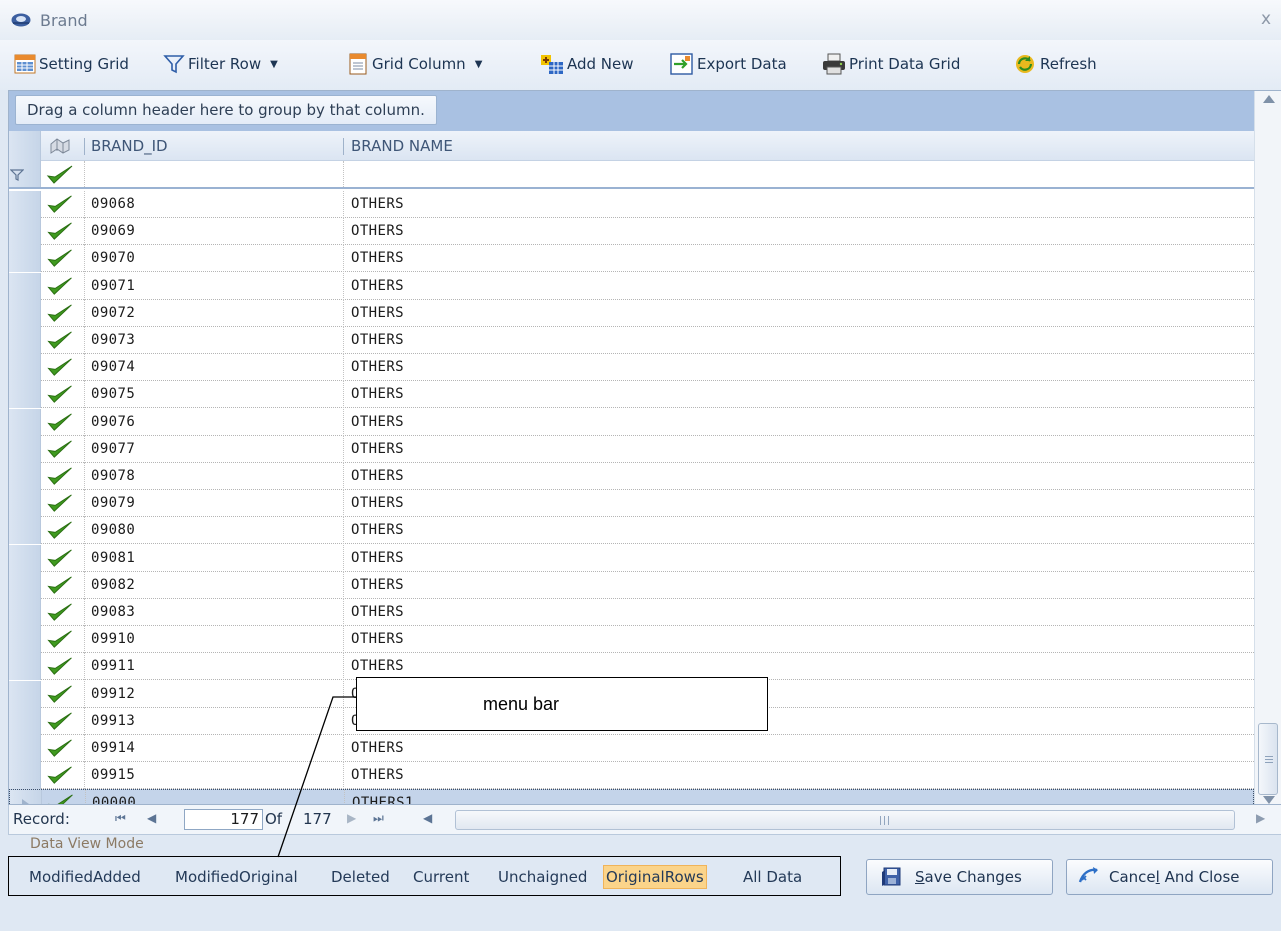 Image resolution: width=1281 pixels, height=931 pixels. What do you see at coordinates (631, 367) in the screenshot?
I see `table-row: 09074 OTHERS` at bounding box center [631, 367].